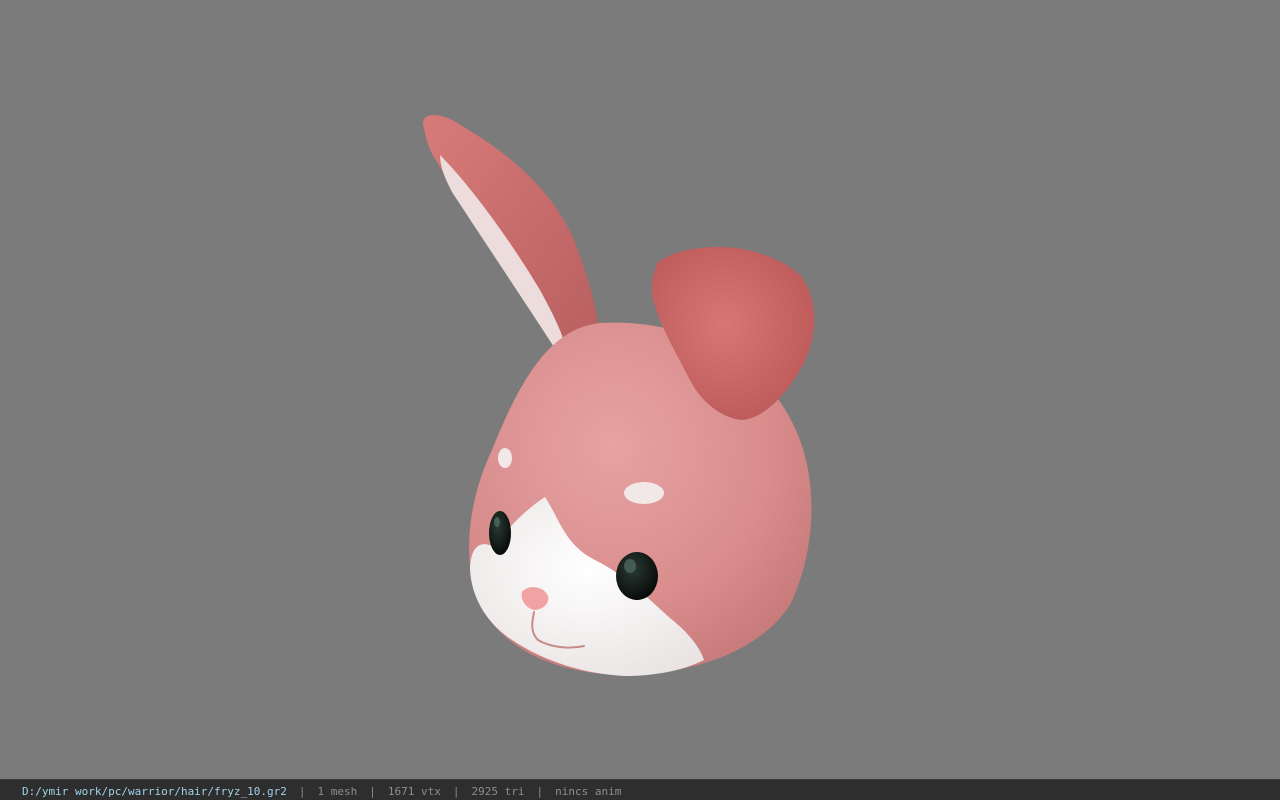 Image resolution: width=1280 pixels, height=800 pixels. I want to click on triangle-count: 2925 tri, so click(498, 791).